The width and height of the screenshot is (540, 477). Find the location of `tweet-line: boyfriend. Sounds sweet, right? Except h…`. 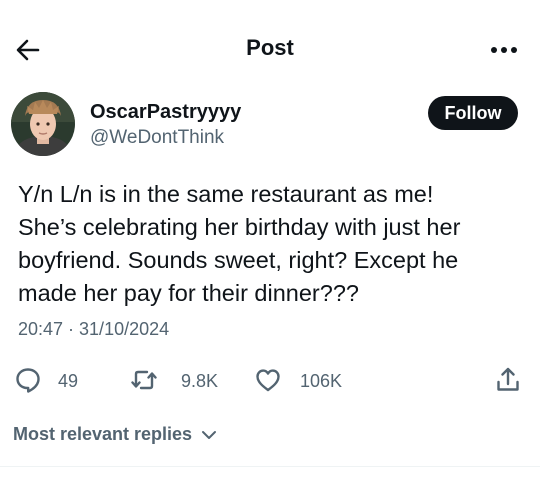

tweet-line: boyfriend. Sounds sweet, right? Except h… is located at coordinates (238, 260).